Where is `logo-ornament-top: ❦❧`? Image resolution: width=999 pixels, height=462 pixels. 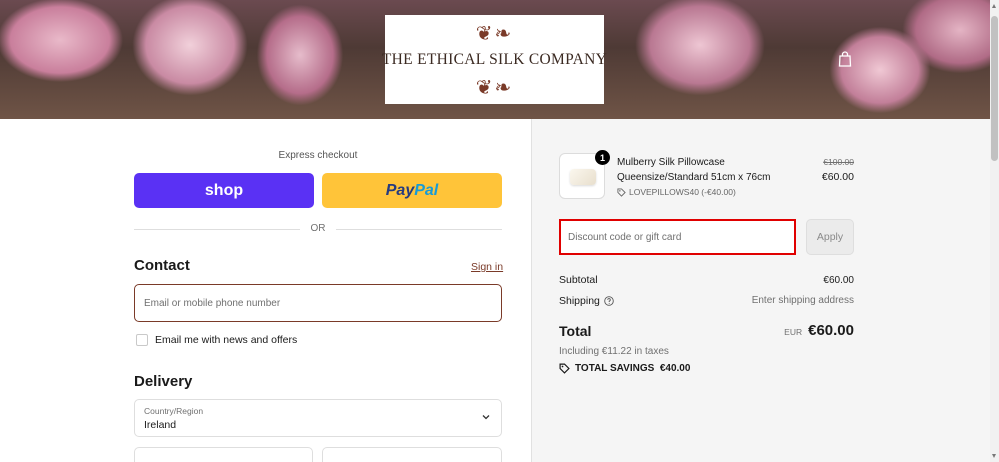
logo-ornament-top: ❦❧ is located at coordinates (494, 32).